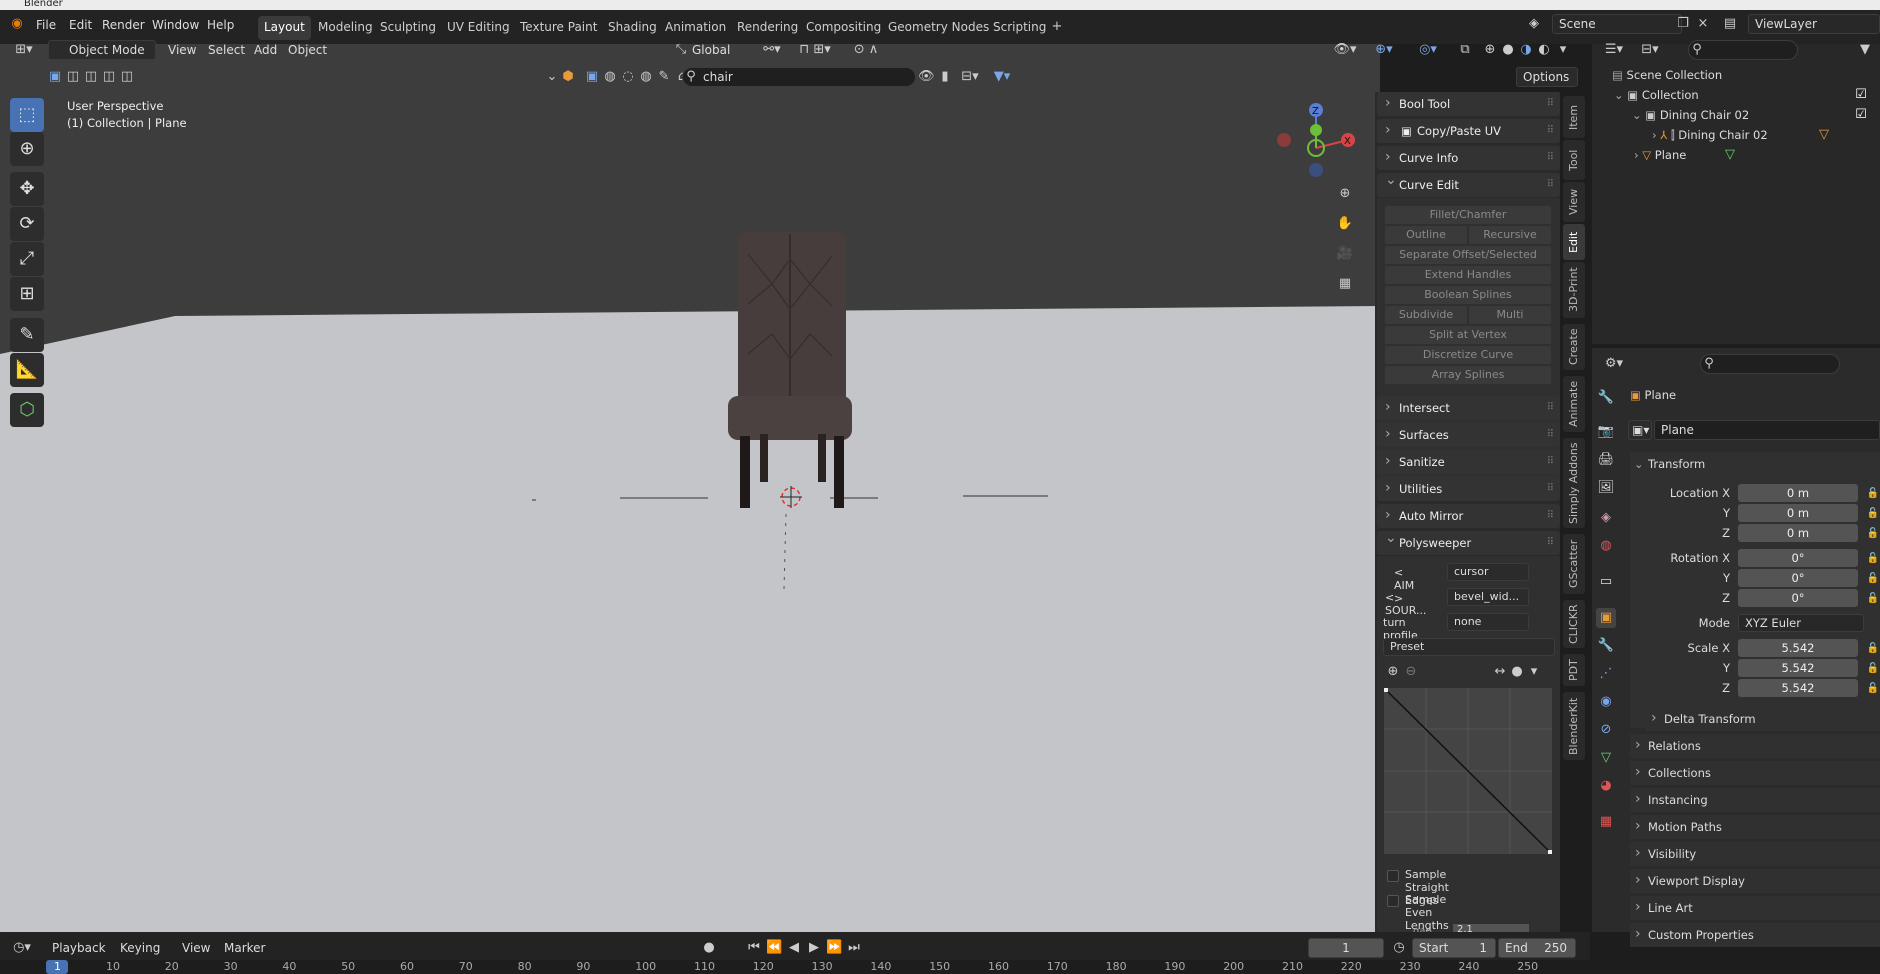 The image size is (1880, 974). I want to click on navigation-gizmo: Z X, so click(1320, 143).